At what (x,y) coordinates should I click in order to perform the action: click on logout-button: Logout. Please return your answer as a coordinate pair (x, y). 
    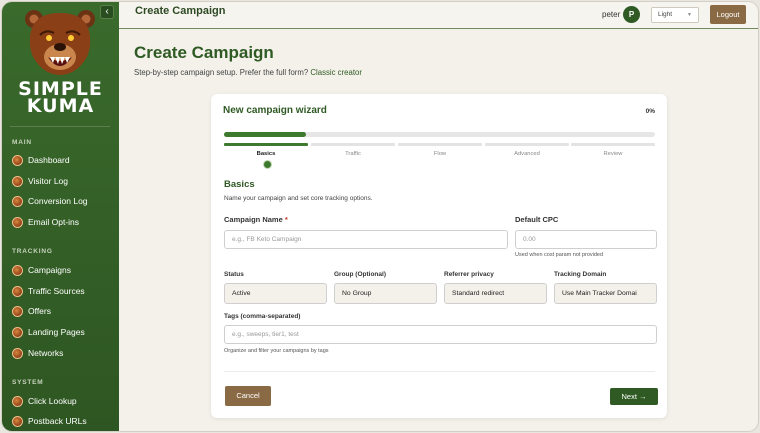
    Looking at the image, I should click on (728, 14).